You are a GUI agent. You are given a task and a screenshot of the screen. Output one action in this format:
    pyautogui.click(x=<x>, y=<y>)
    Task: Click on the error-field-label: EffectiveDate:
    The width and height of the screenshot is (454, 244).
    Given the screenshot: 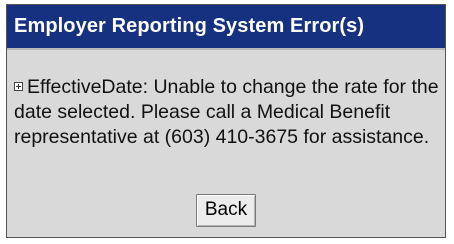 What is the action you would take?
    pyautogui.click(x=88, y=87)
    